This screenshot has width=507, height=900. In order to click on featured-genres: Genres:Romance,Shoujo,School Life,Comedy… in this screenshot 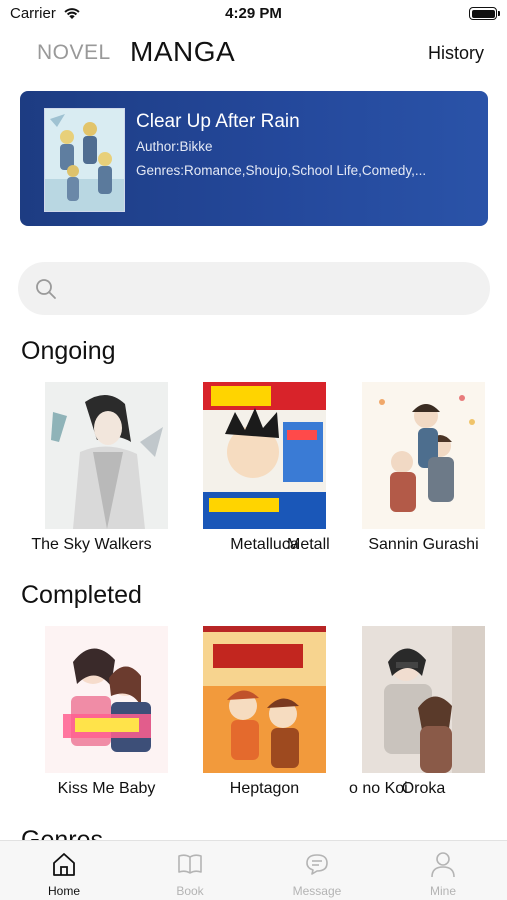, I will do `click(281, 170)`.